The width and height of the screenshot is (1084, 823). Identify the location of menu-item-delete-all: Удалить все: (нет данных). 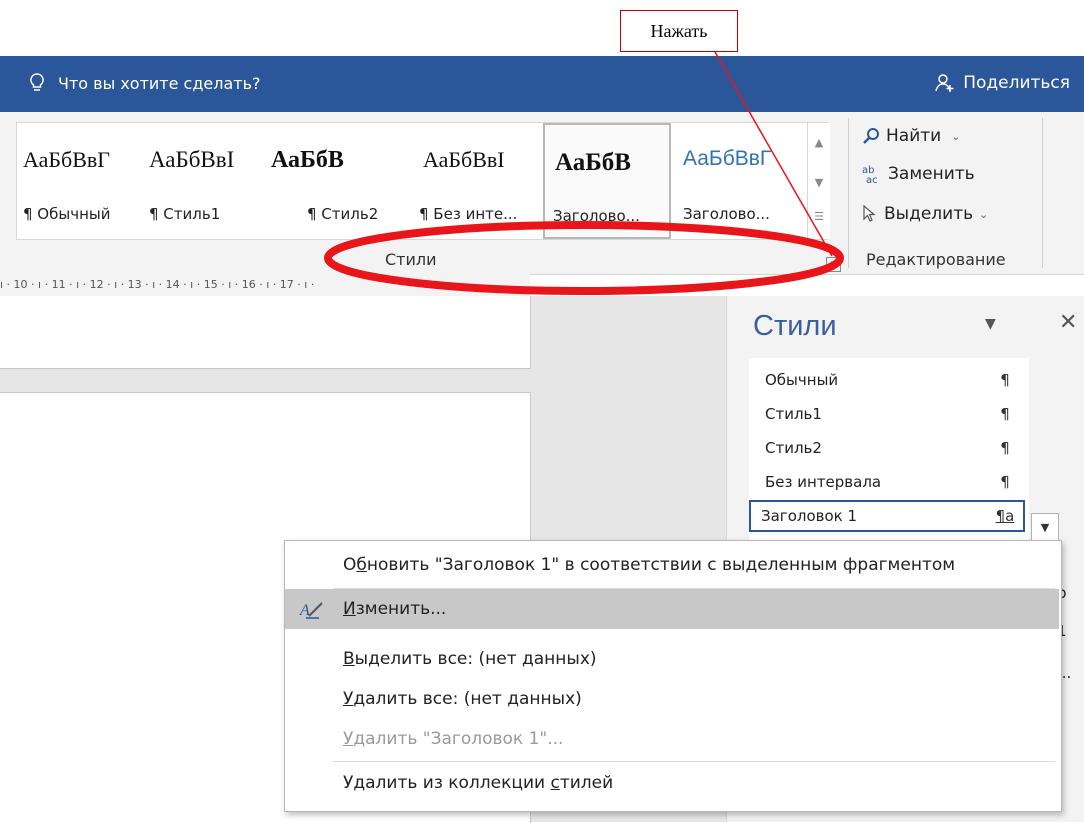
(672, 699).